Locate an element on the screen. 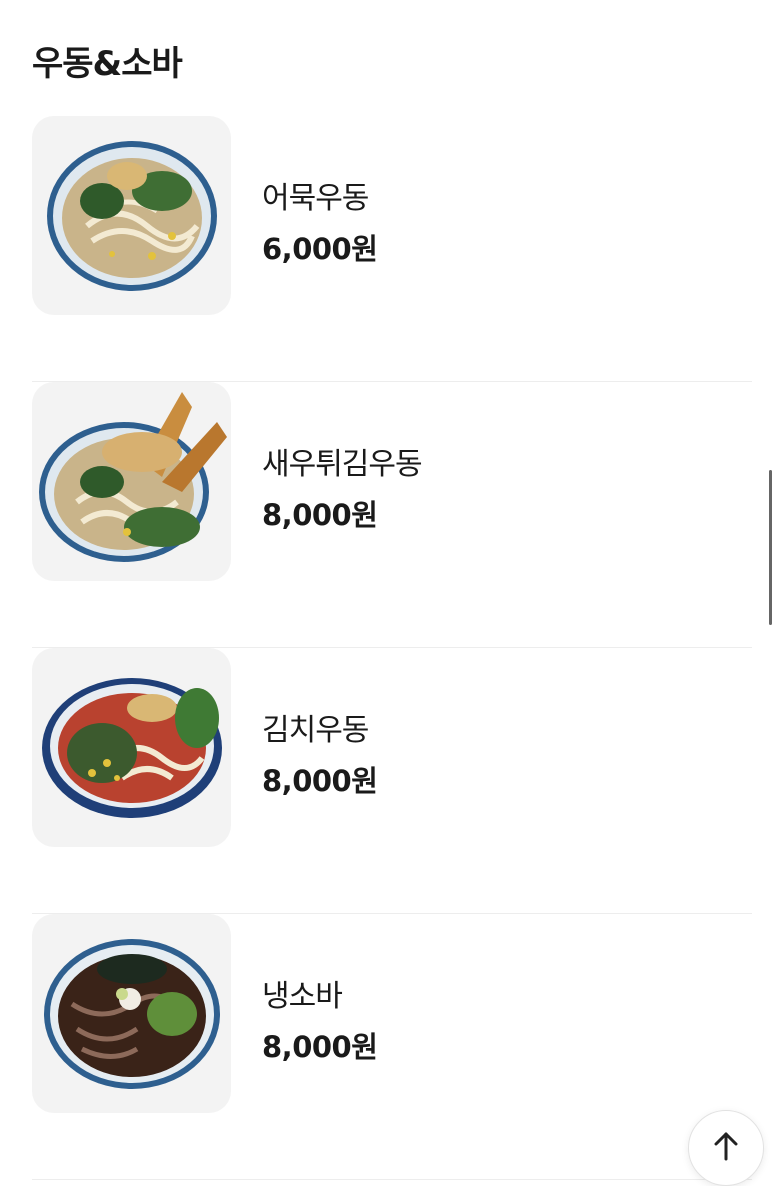  arrow-up-icon is located at coordinates (726, 1146).